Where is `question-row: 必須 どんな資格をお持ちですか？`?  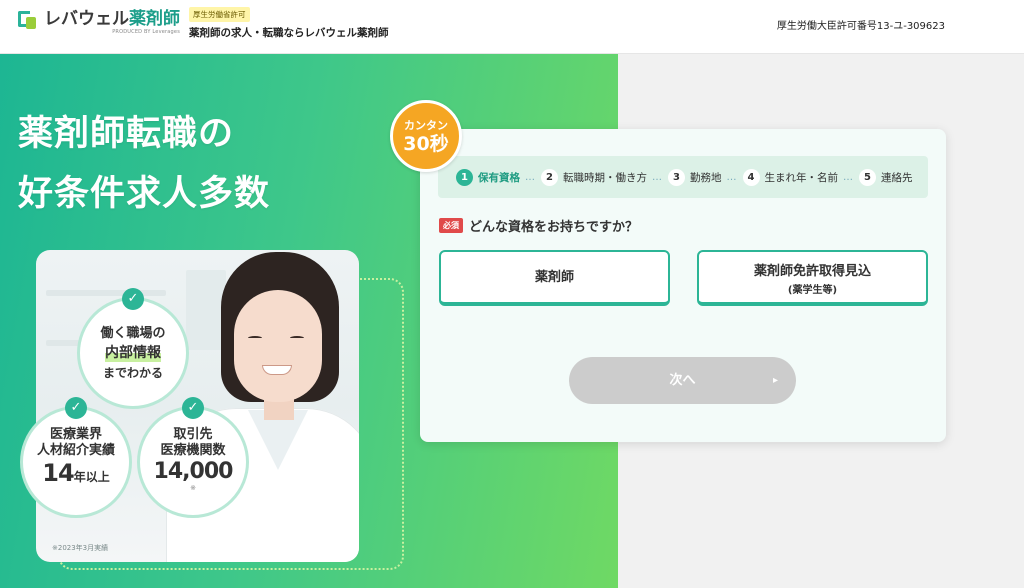 question-row: 必須 どんな資格をお持ちですか？ is located at coordinates (538, 225).